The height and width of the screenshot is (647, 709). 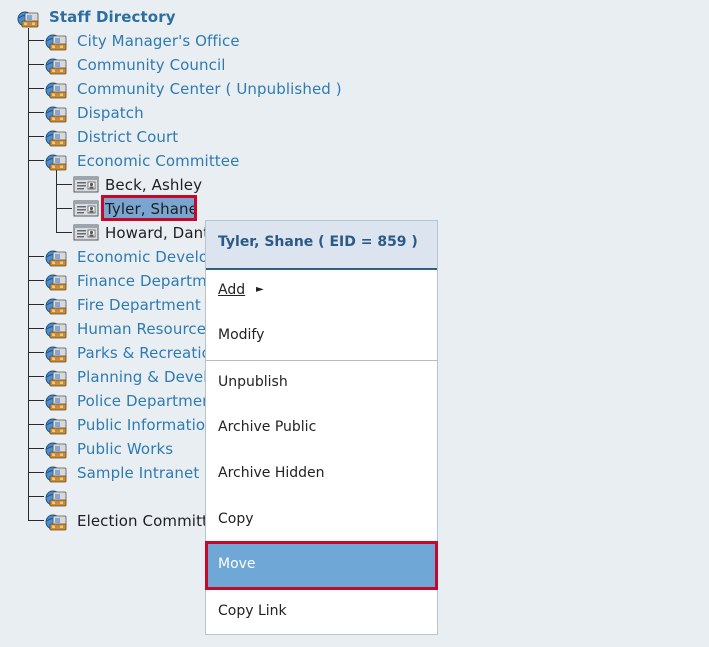 What do you see at coordinates (149, 208) in the screenshot?
I see `selected-item-outline` at bounding box center [149, 208].